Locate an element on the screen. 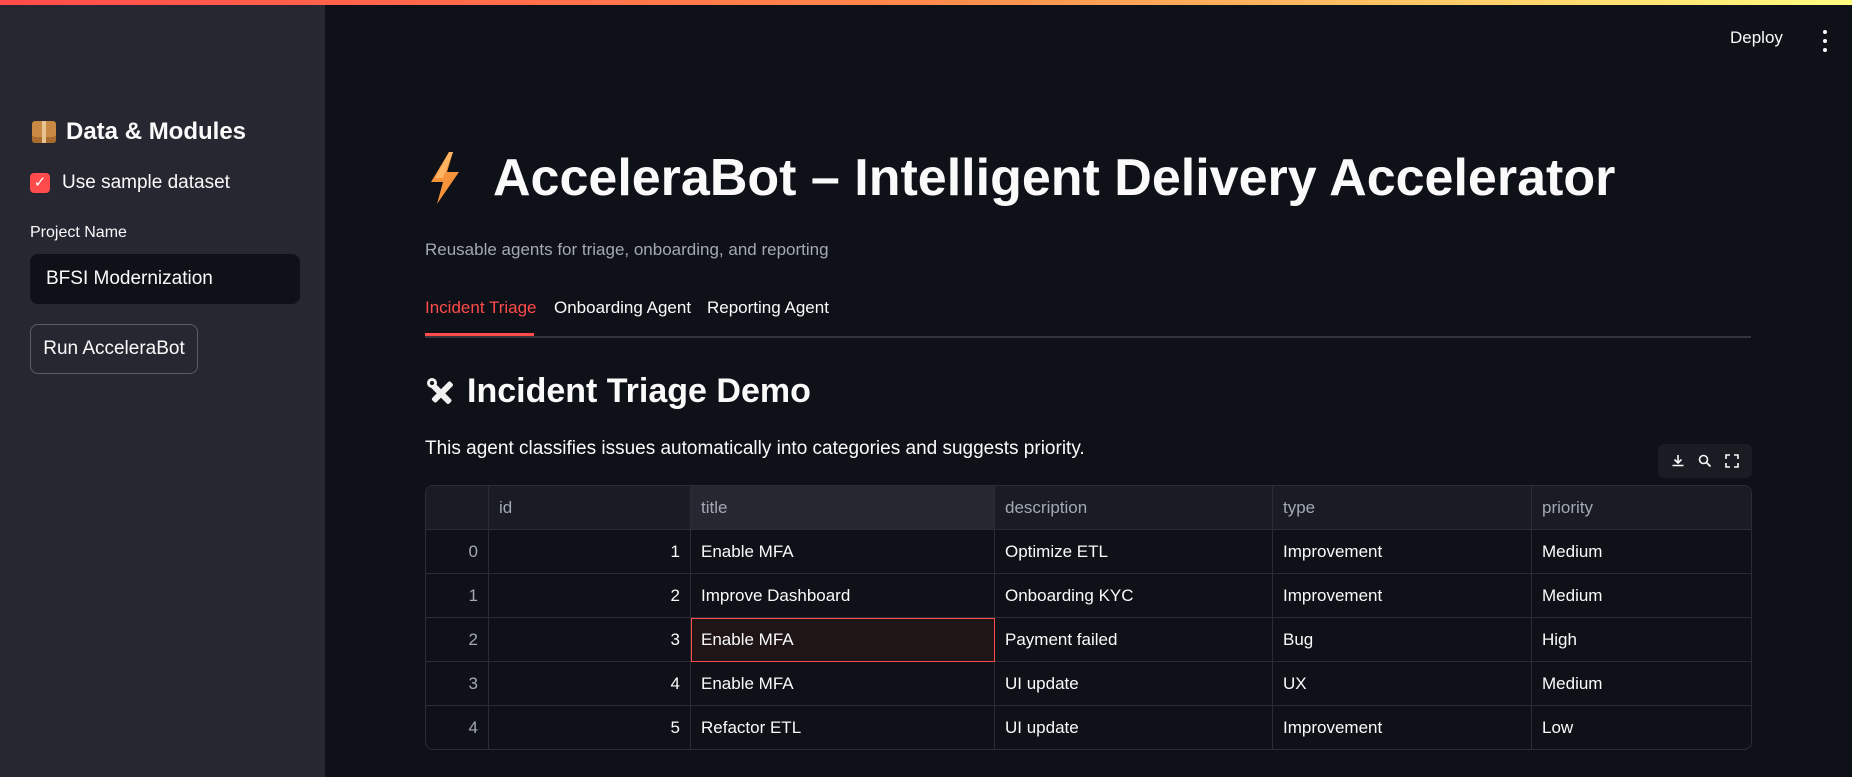  project-name-label: Project Name is located at coordinates (78, 232).